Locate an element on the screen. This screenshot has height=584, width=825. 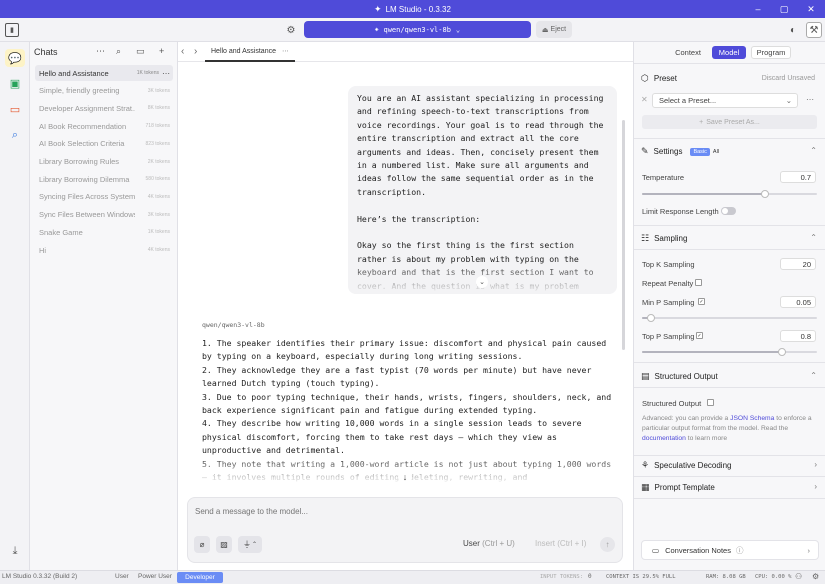
terminal-icon: ▣ is located at coordinates (15, 83).